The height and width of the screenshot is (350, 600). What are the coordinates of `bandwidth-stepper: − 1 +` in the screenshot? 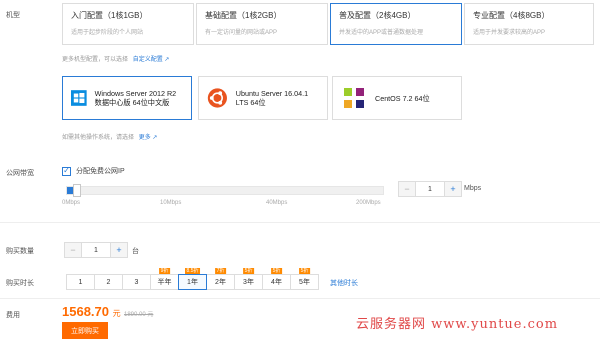 It's located at (430, 189).